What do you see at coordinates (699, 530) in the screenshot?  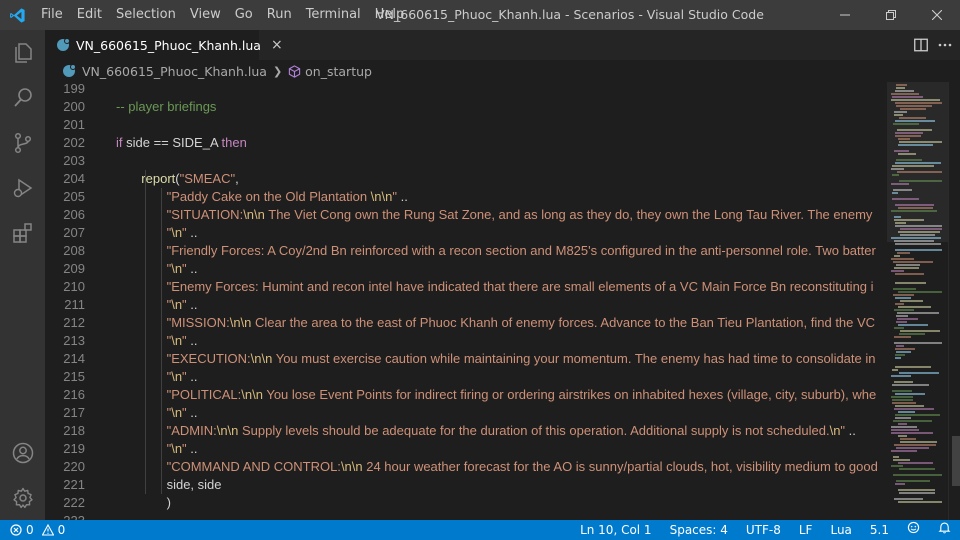 I see `indentation-setting: Spaces: 4` at bounding box center [699, 530].